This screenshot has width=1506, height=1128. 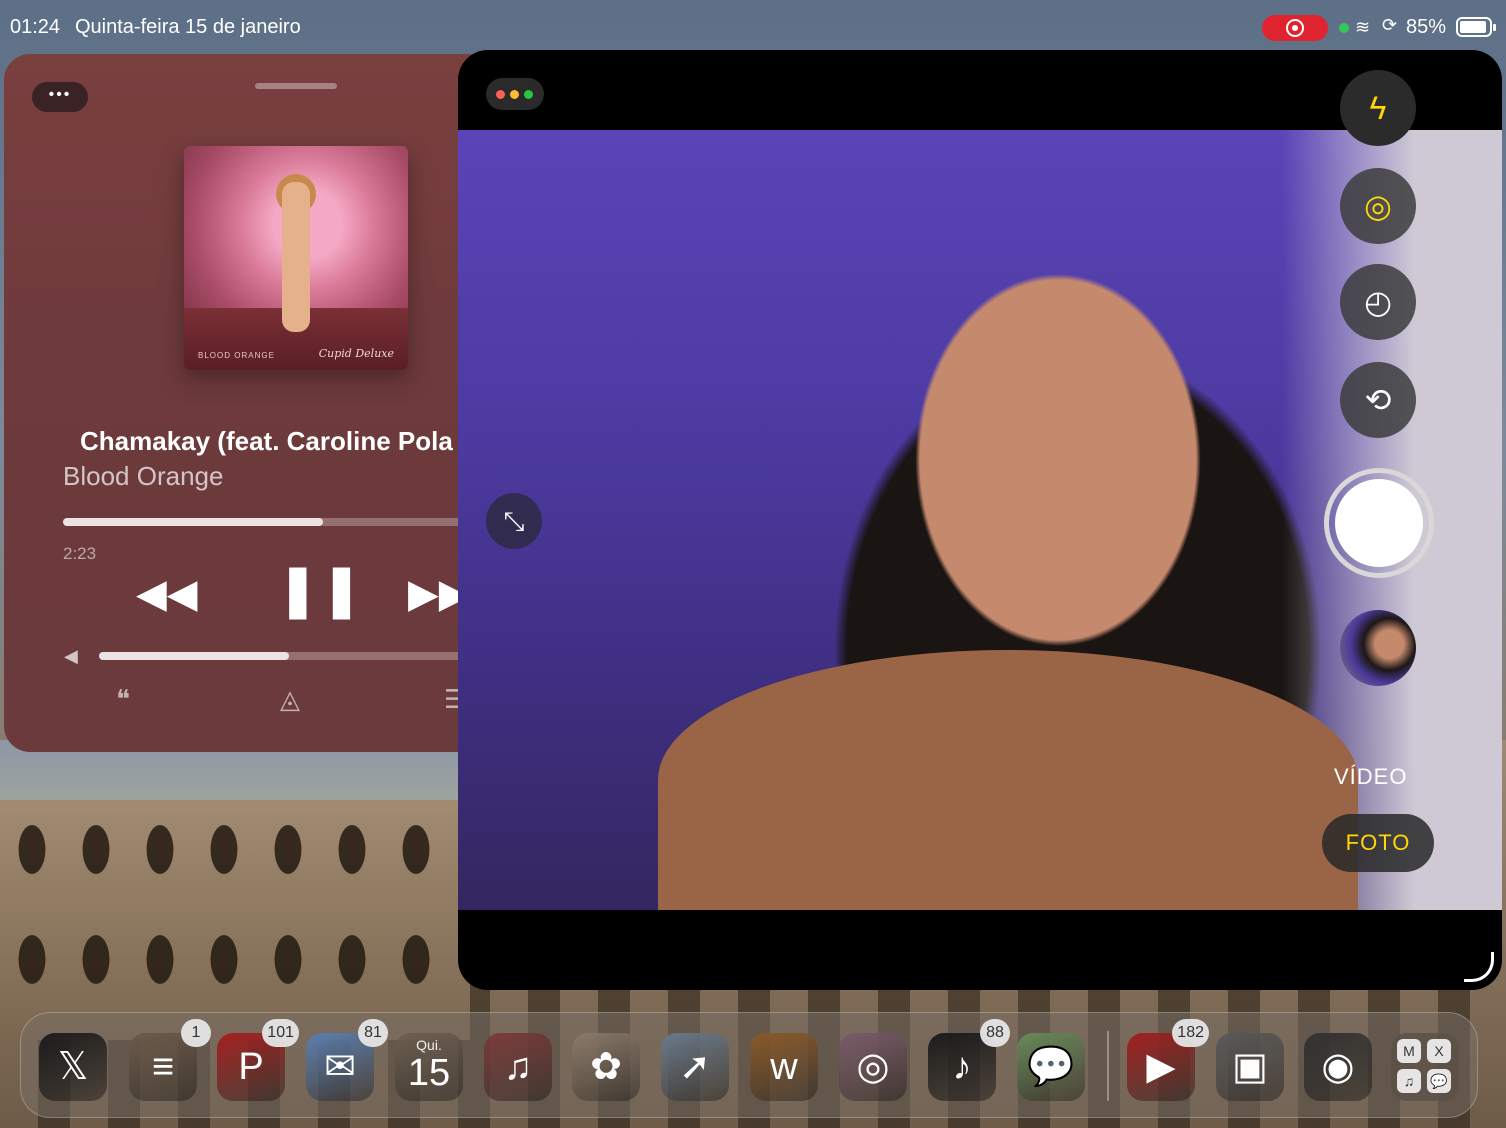 What do you see at coordinates (1426, 27) in the screenshot?
I see `battery-percent: 85%` at bounding box center [1426, 27].